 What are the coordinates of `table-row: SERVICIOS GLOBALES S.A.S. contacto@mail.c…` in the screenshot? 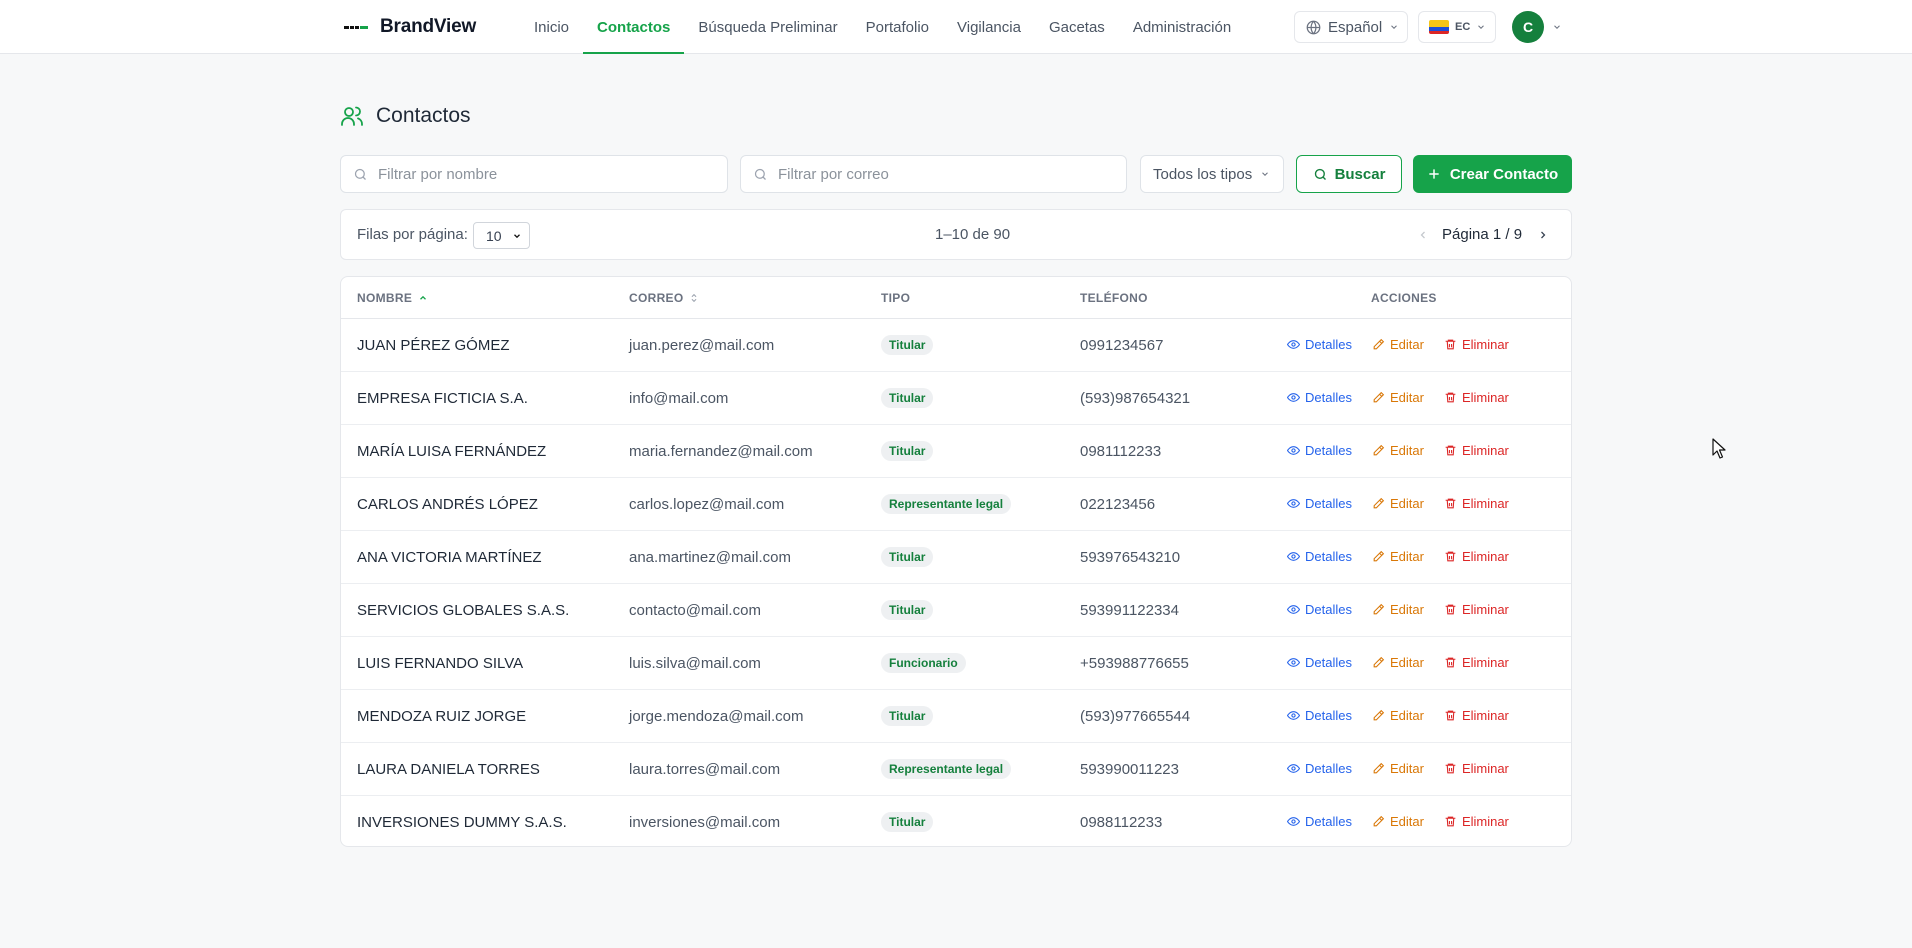 It's located at (956, 610).